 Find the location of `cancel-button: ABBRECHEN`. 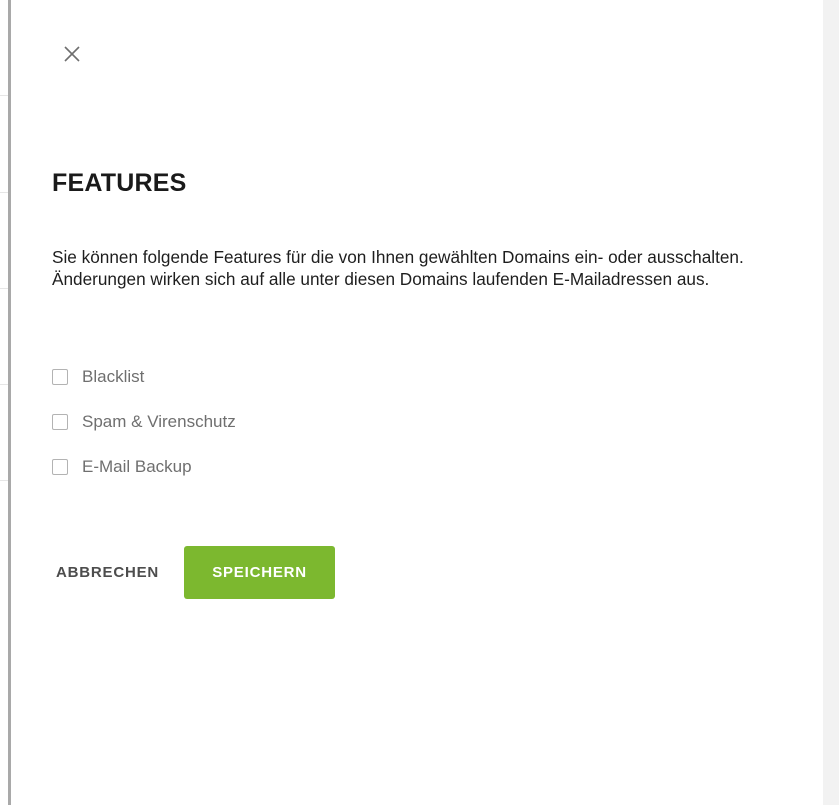

cancel-button: ABBRECHEN is located at coordinates (107, 572).